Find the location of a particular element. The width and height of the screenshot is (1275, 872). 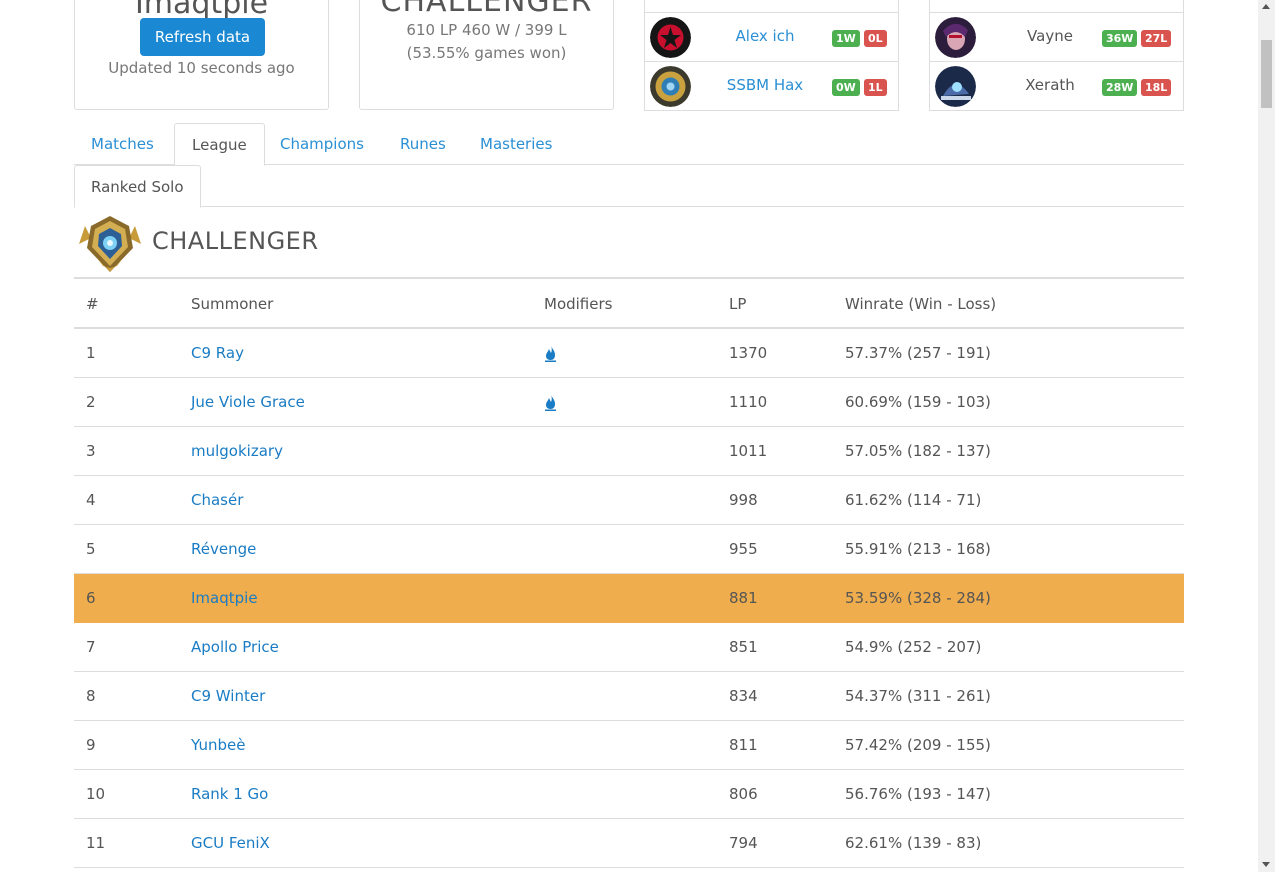

winrate-cell: 56.76% (193 - 147) is located at coordinates (918, 794).